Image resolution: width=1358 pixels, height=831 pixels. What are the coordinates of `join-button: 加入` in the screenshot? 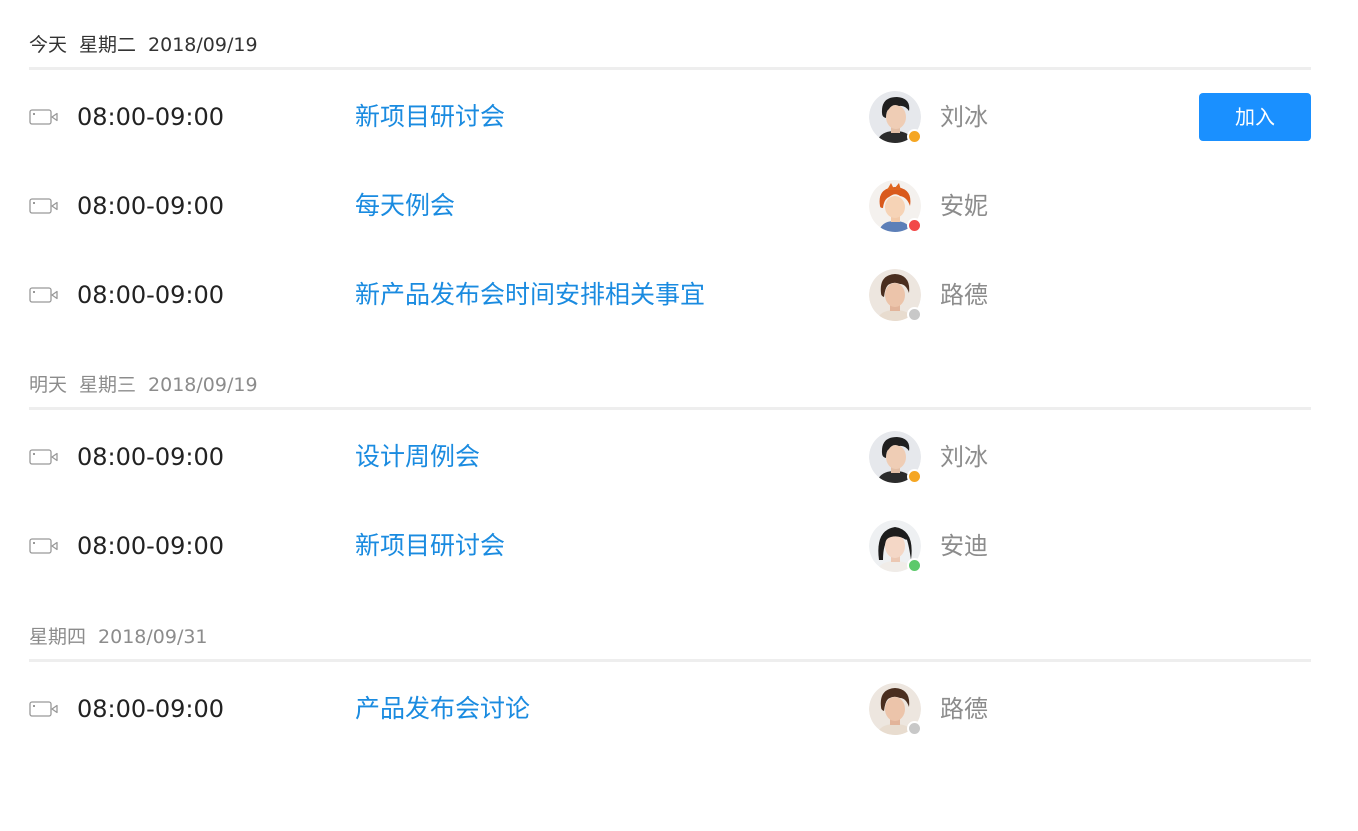 It's located at (1255, 117).